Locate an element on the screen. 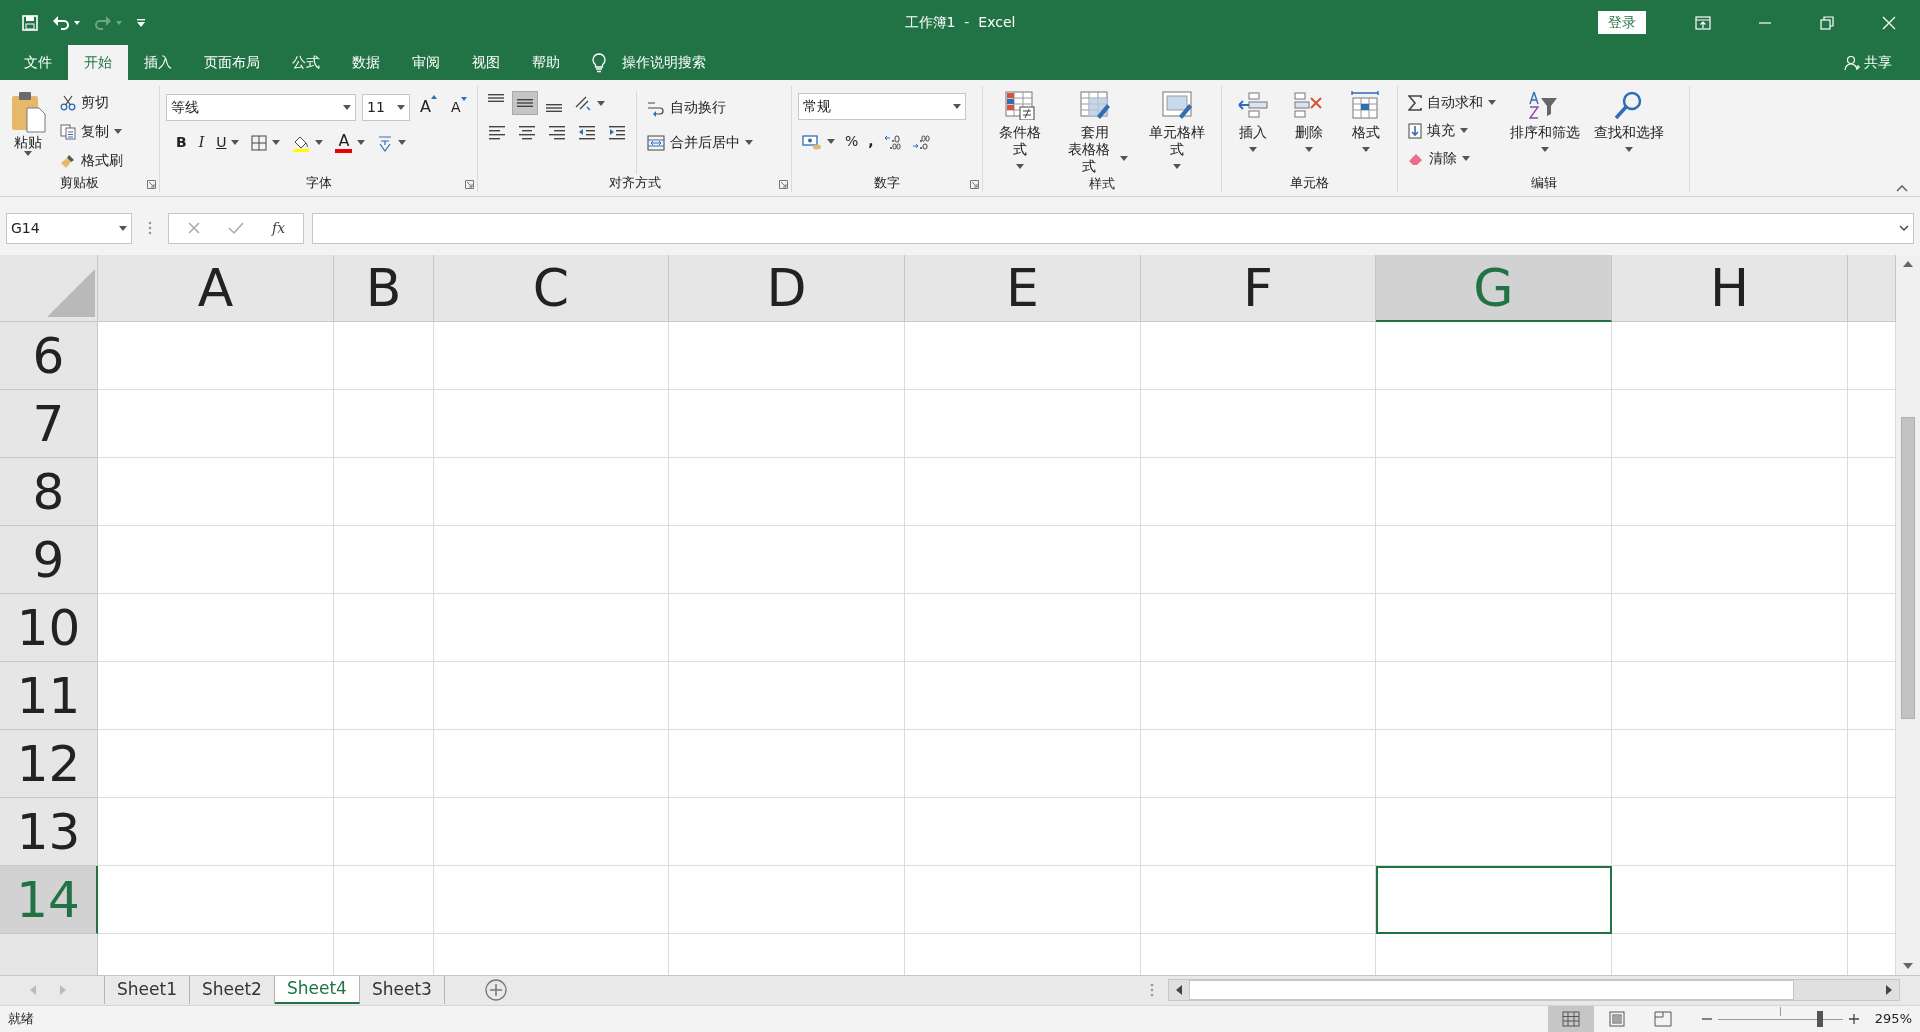 This screenshot has width=1920, height=1032. fill-button: 填充 is located at coordinates (1452, 130).